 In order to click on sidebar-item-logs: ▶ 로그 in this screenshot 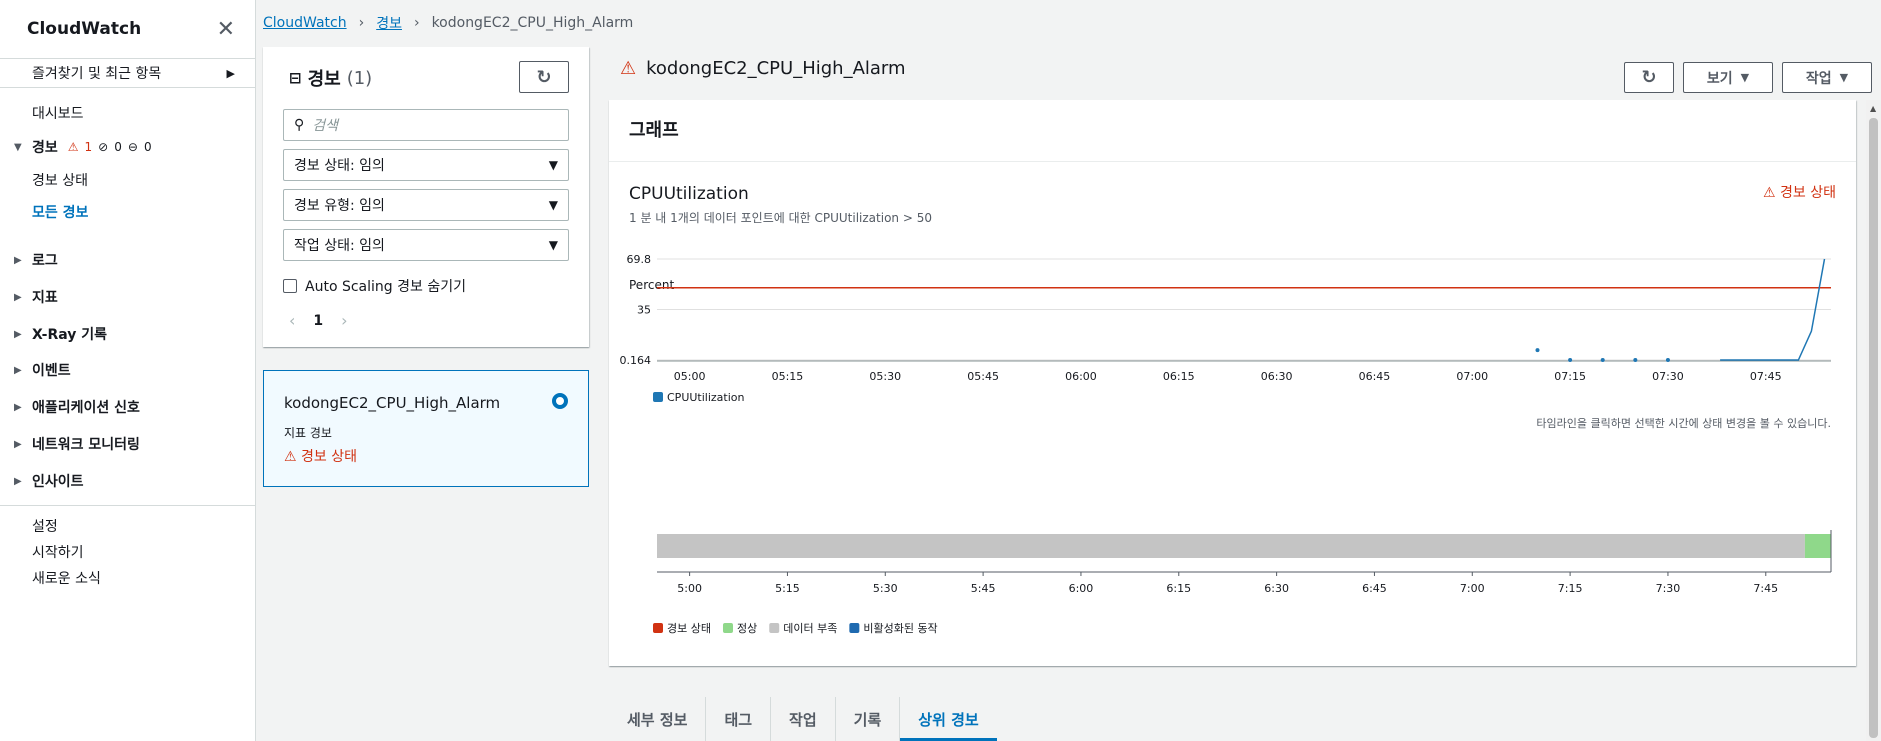, I will do `click(36, 260)`.